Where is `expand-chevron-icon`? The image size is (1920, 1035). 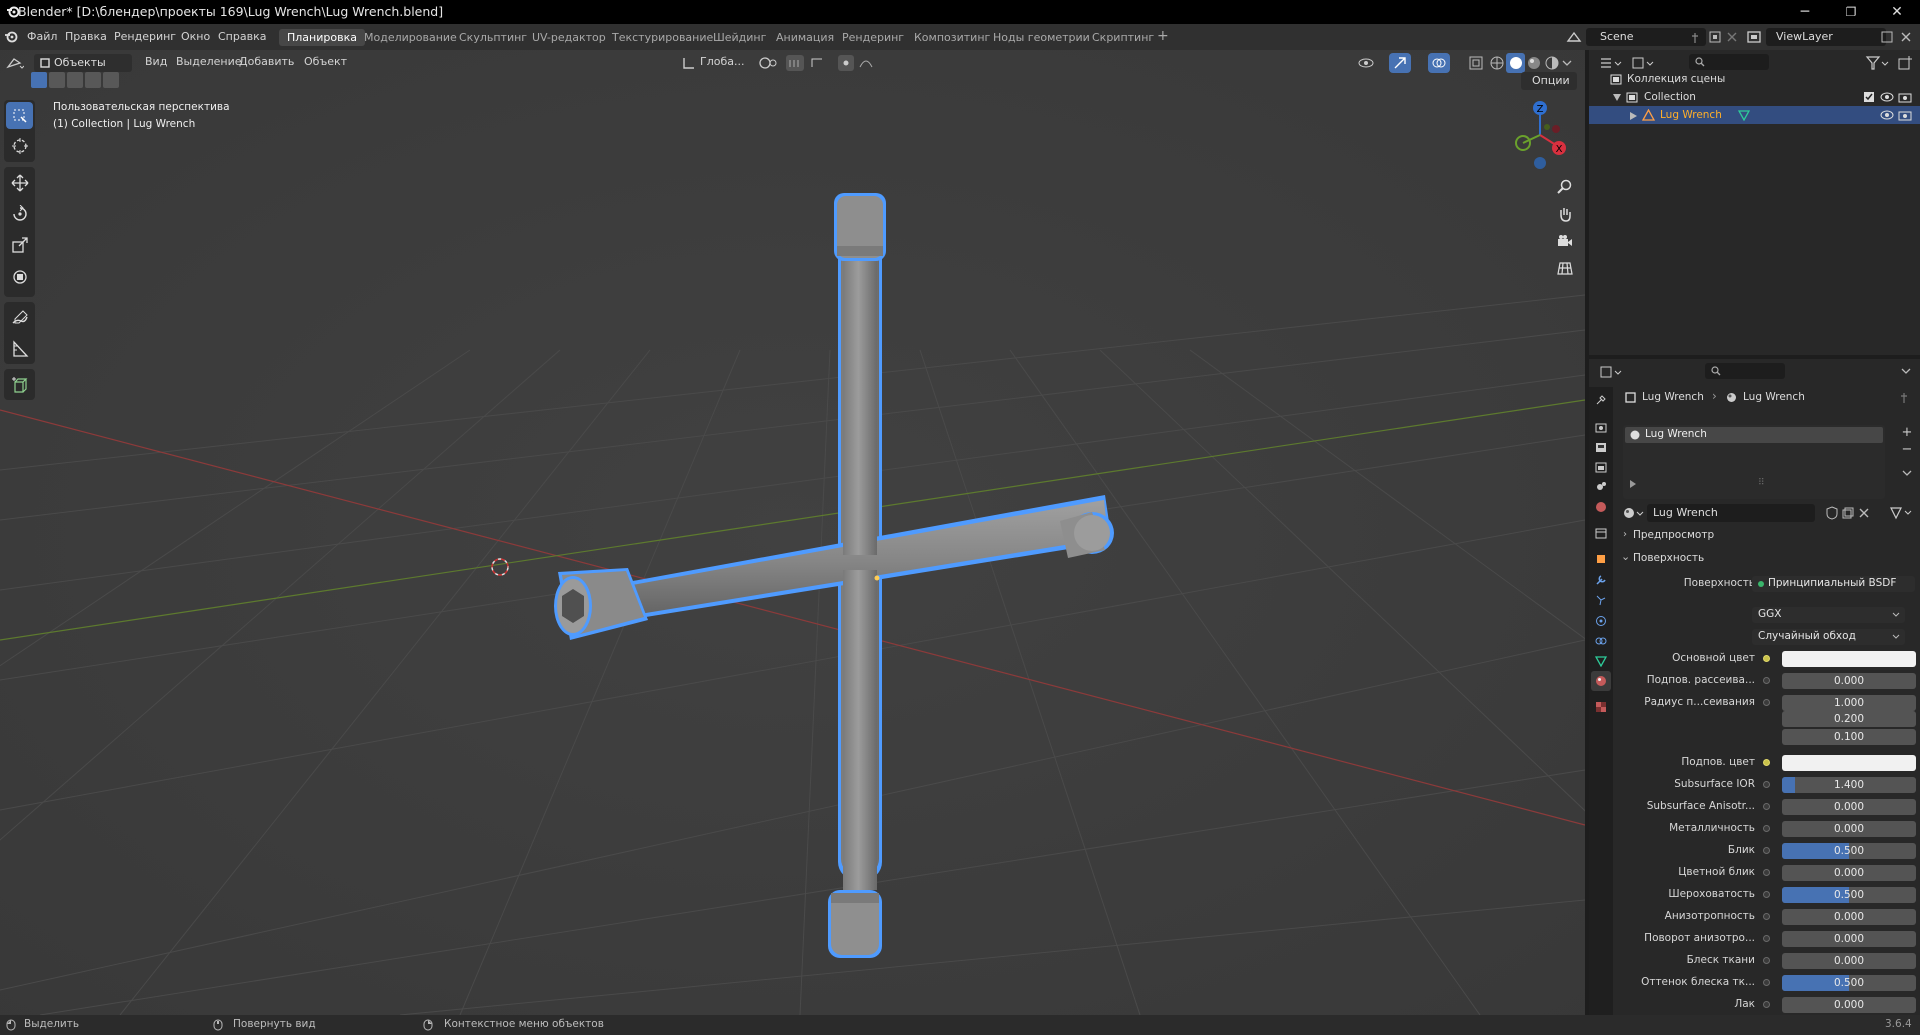
expand-chevron-icon is located at coordinates (1617, 97).